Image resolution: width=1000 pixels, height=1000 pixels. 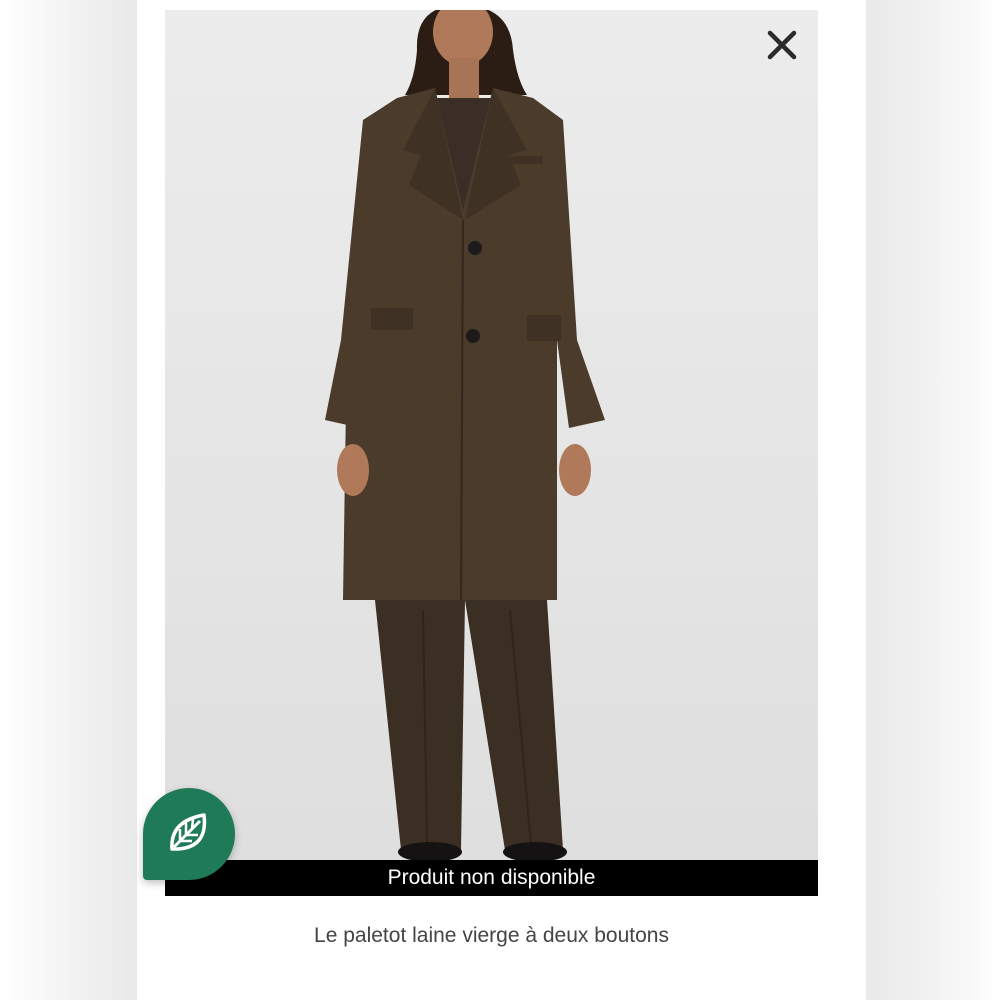 What do you see at coordinates (933, 500) in the screenshot?
I see `background-right` at bounding box center [933, 500].